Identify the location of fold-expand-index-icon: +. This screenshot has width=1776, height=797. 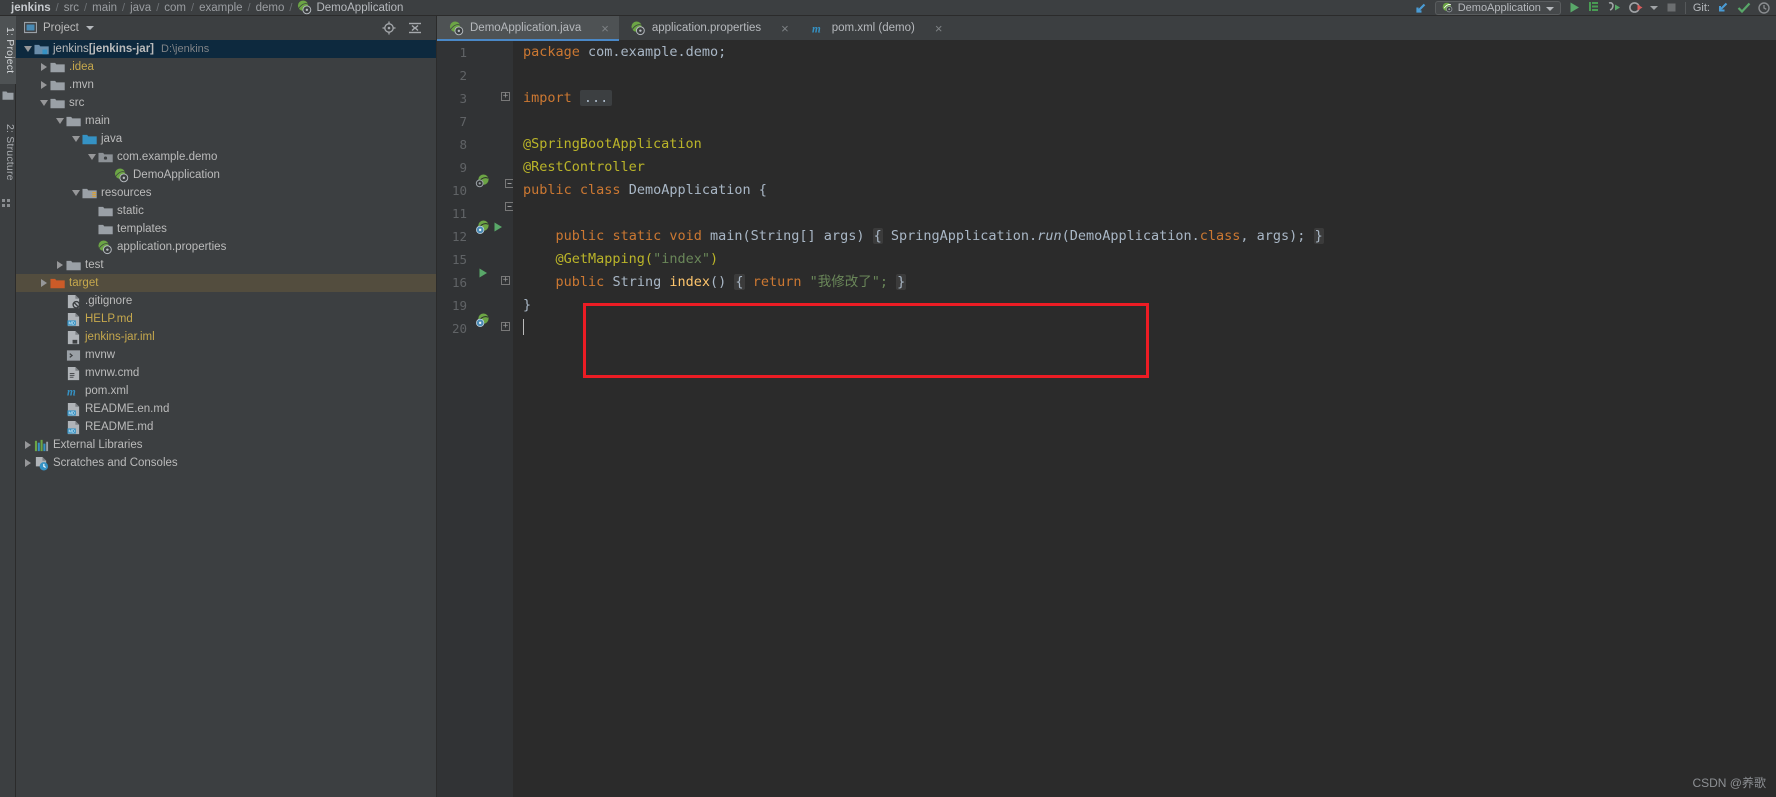
(505, 326).